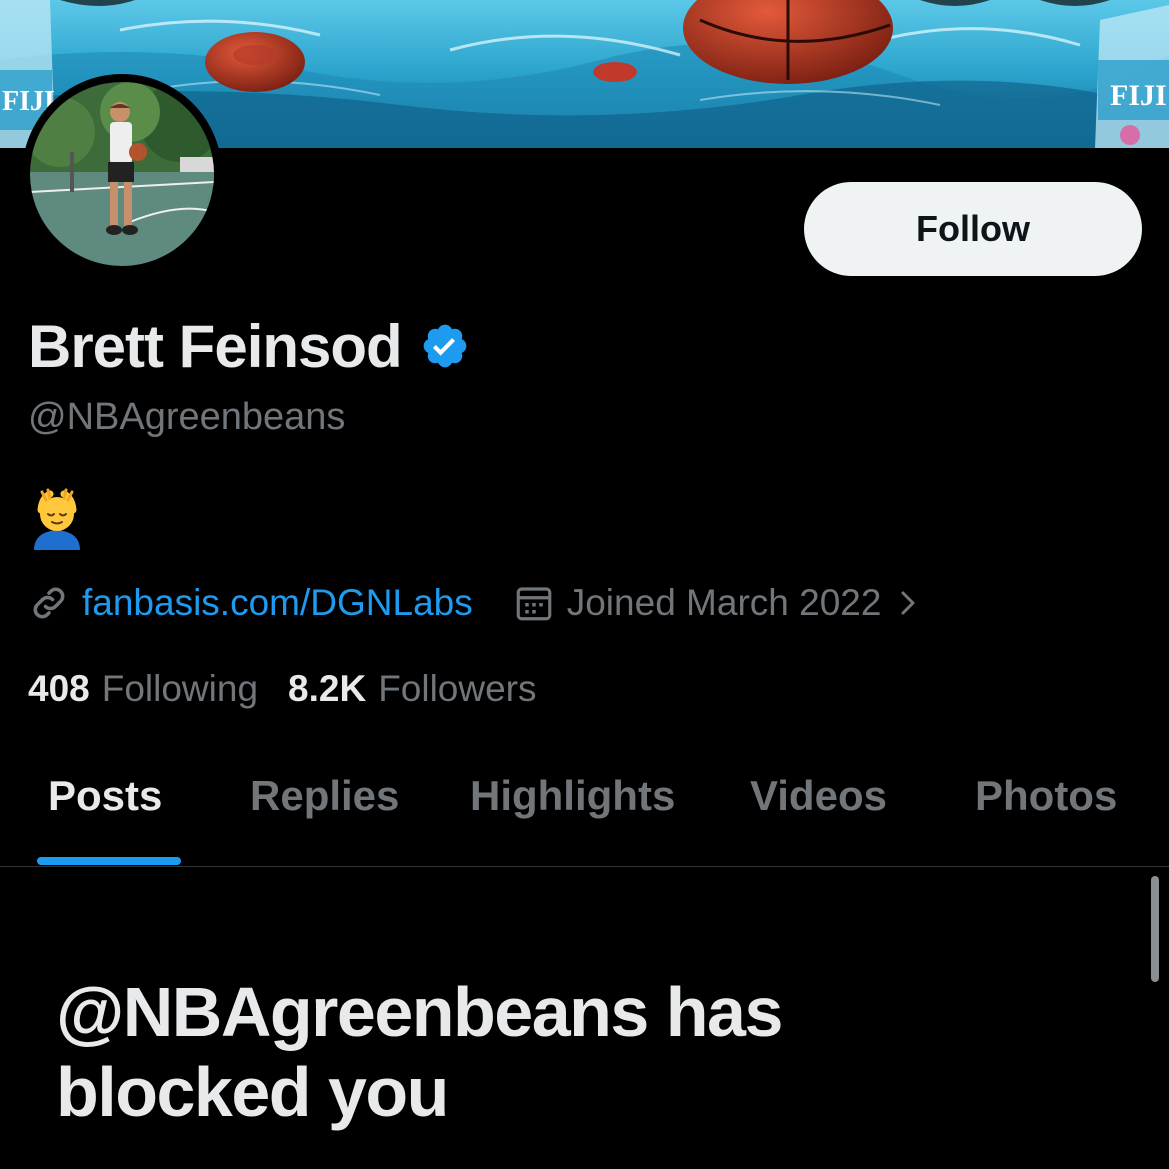 The height and width of the screenshot is (1169, 1169). Describe the element at coordinates (445, 346) in the screenshot. I see `verified-badge-icon` at that location.